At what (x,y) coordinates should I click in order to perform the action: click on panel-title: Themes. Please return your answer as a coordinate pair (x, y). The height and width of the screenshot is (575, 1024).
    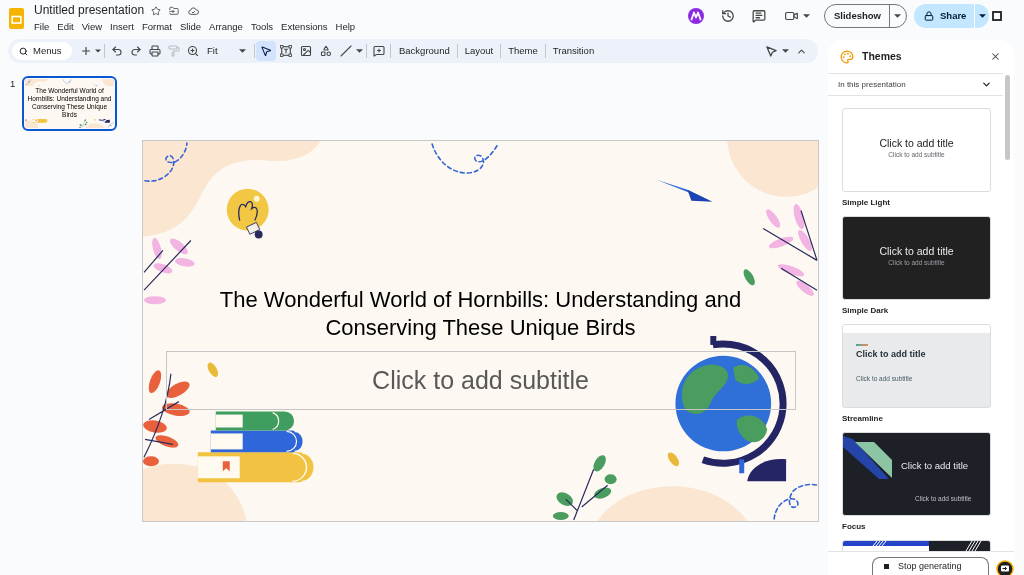
    Looking at the image, I should click on (882, 56).